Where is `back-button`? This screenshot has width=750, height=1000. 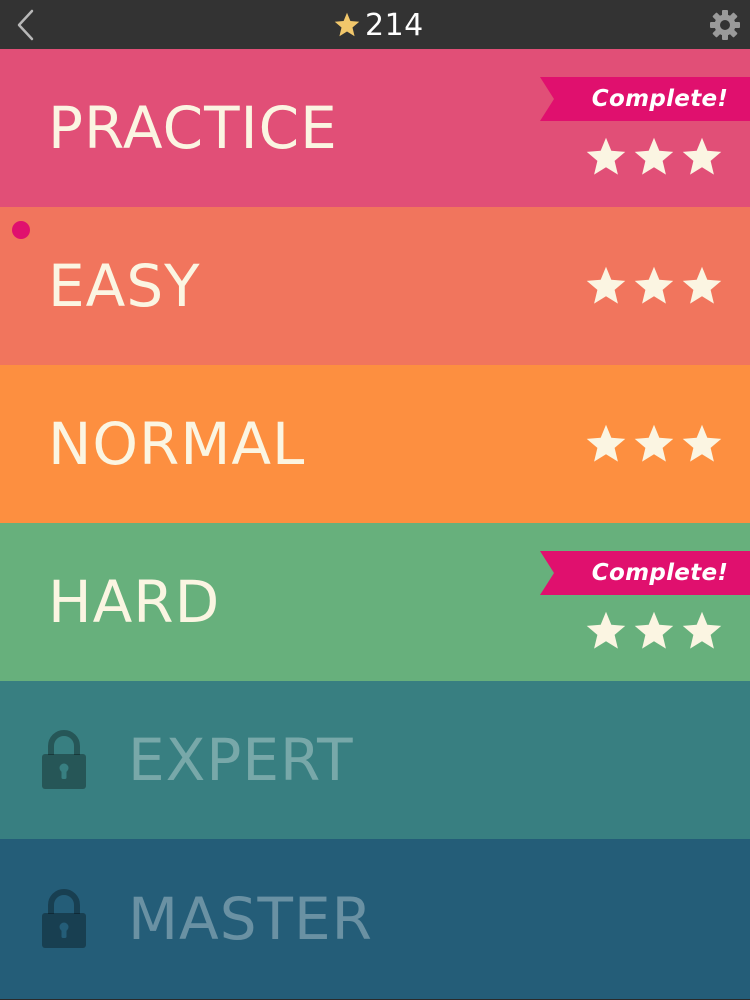
back-button is located at coordinates (26, 25).